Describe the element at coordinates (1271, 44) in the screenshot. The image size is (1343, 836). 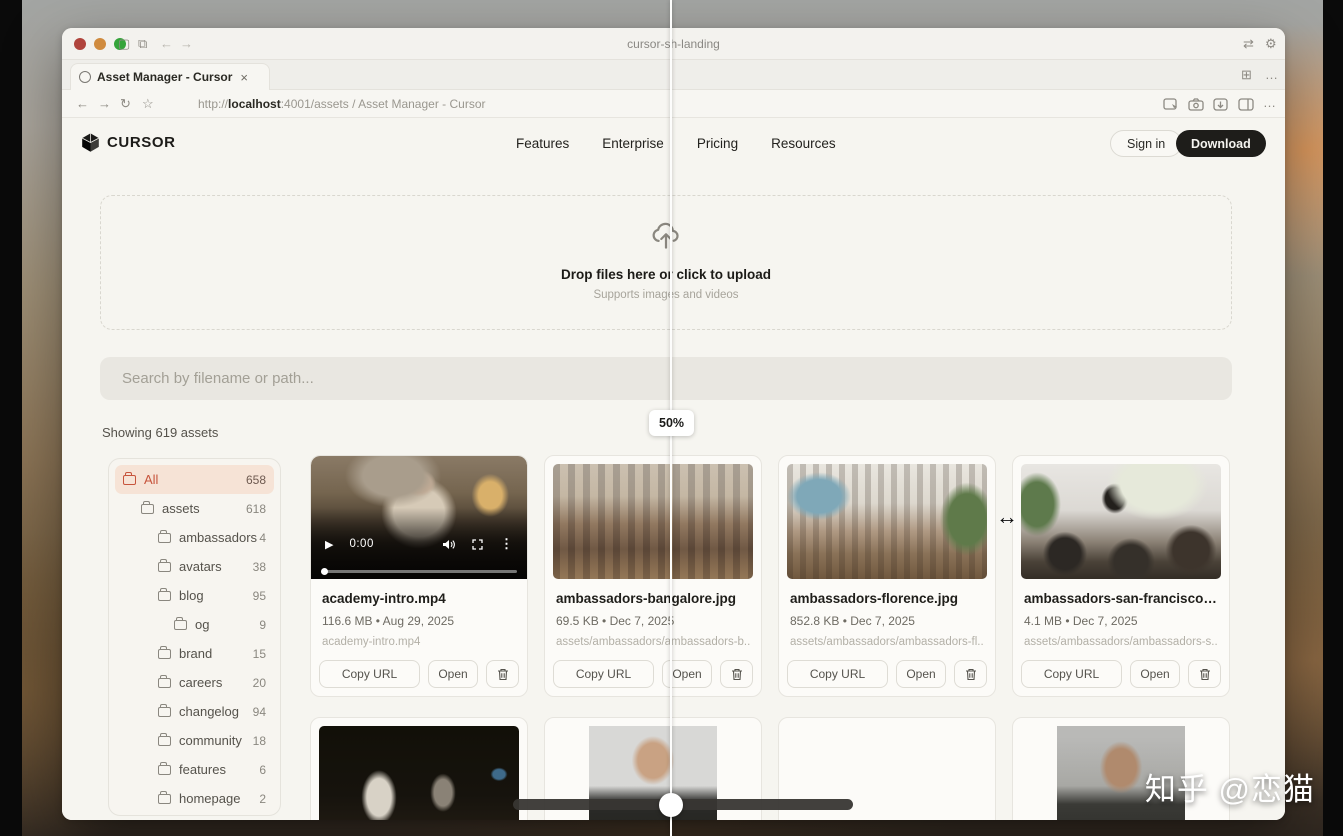
I see `settings-gear-icon: ⚙` at that location.